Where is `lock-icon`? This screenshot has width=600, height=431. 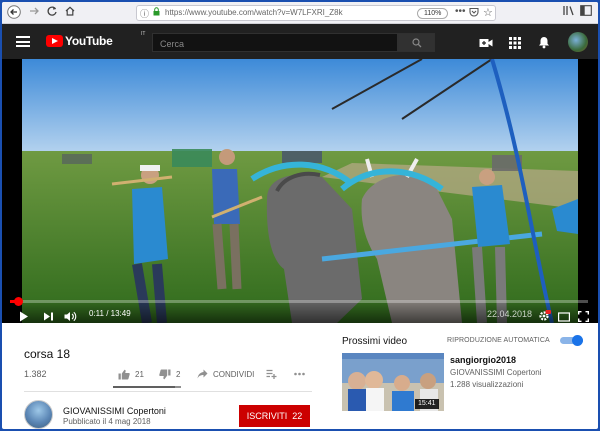
lock-icon is located at coordinates (156, 12).